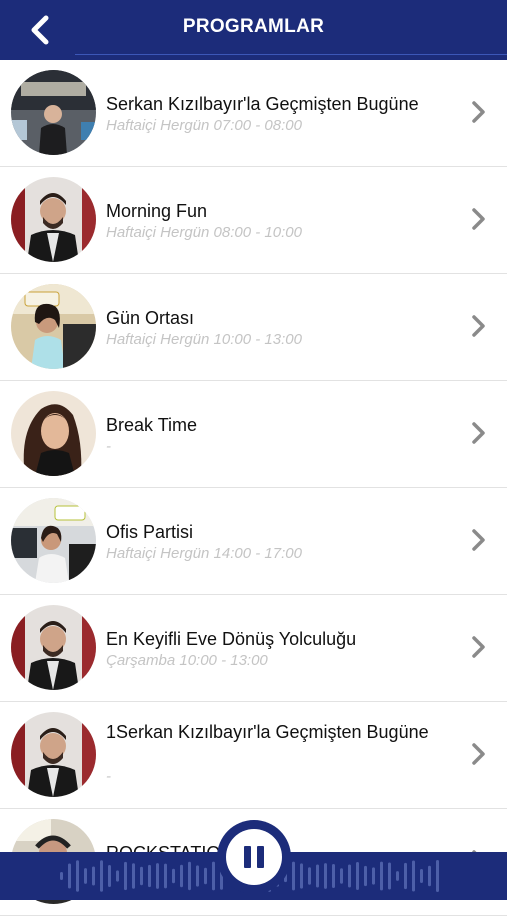 This screenshot has height=916, width=507. I want to click on program-row: Break Time -, so click(253, 434).